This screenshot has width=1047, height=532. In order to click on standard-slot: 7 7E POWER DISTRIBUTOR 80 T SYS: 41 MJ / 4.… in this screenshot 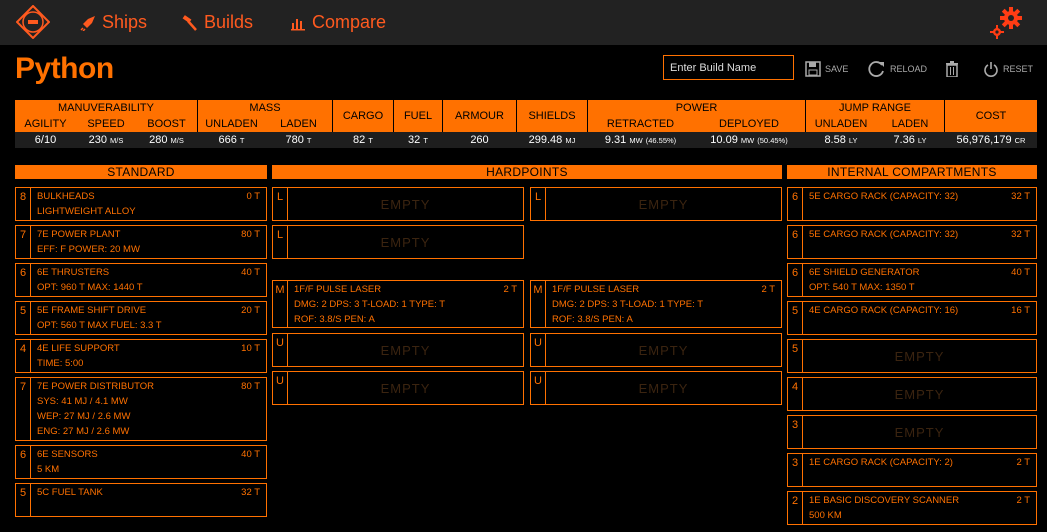, I will do `click(141, 409)`.